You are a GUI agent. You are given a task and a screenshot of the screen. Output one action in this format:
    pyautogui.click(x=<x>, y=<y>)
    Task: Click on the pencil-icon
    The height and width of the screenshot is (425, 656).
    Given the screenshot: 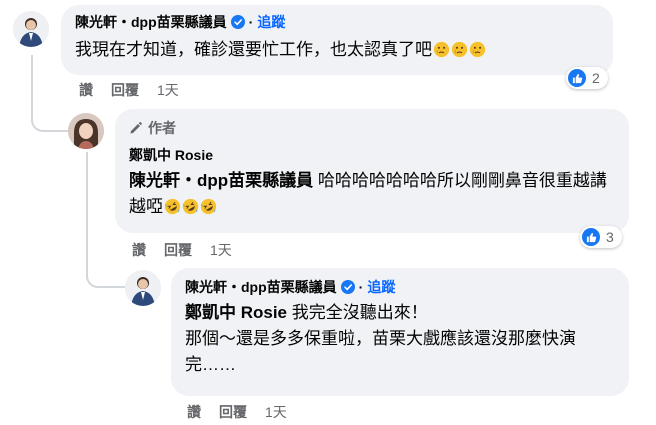 What is the action you would take?
    pyautogui.click(x=136, y=128)
    